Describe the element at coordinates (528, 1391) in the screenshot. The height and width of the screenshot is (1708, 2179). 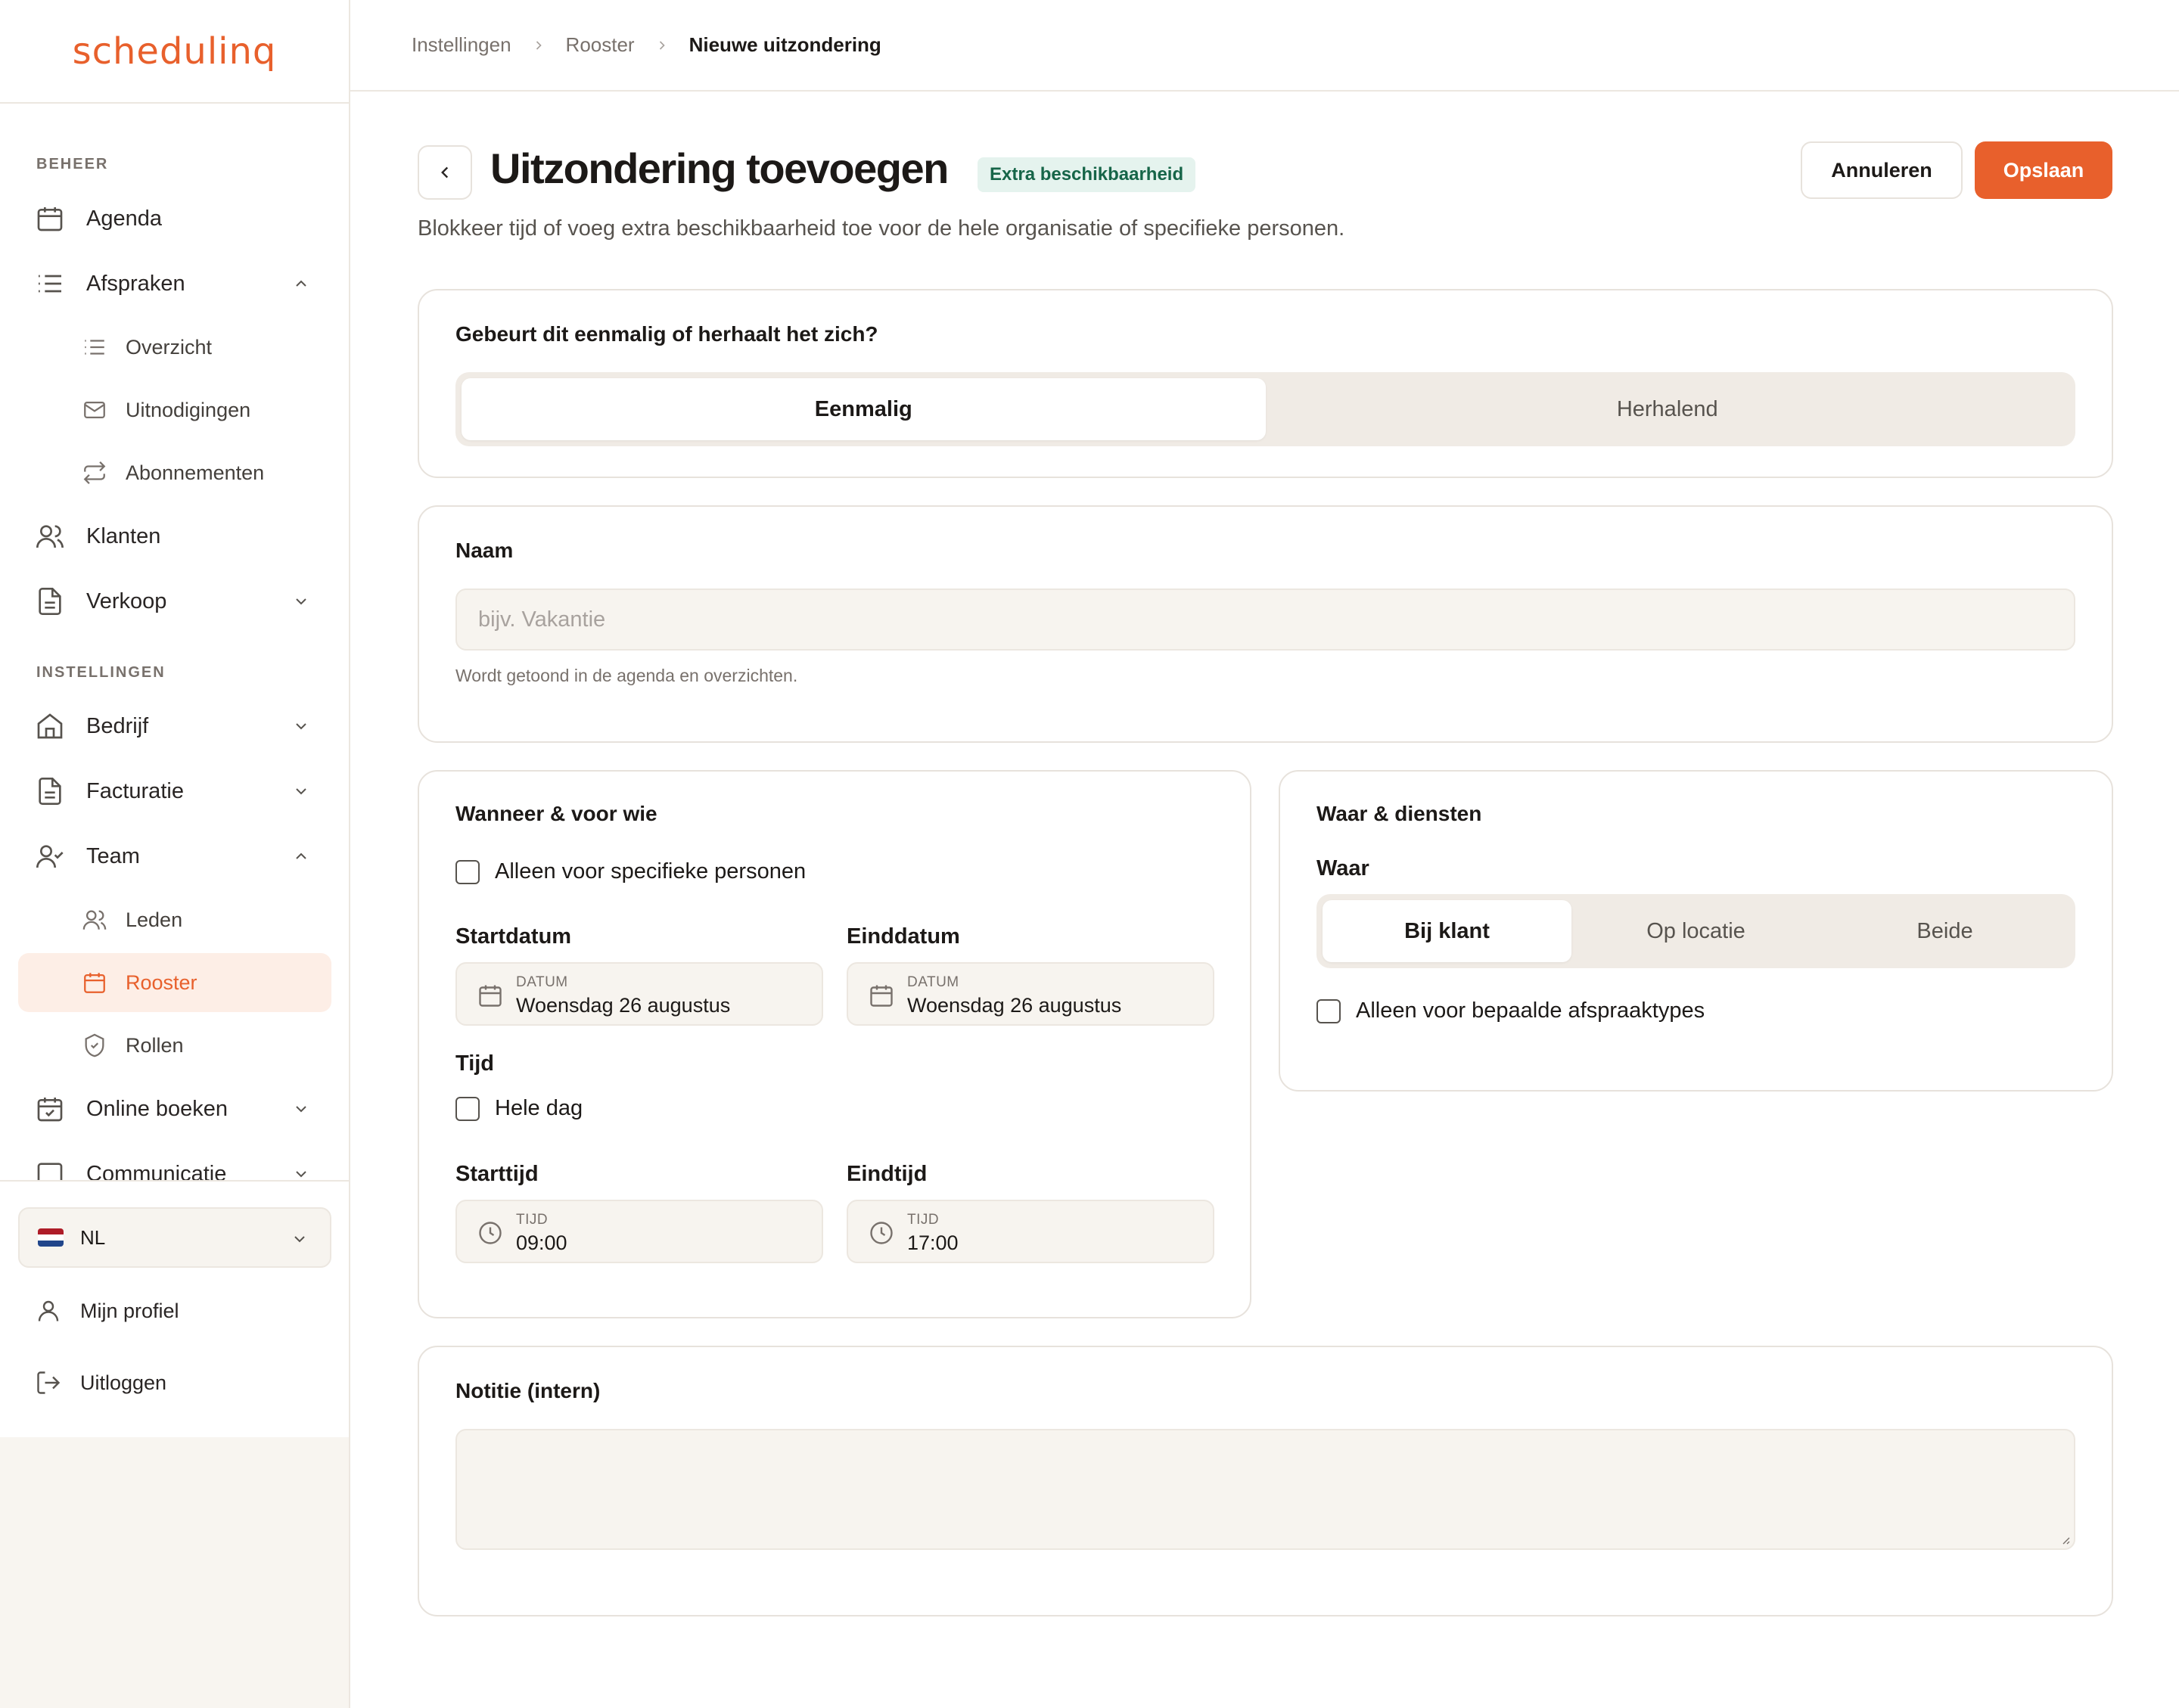
I see `note-label: Notitie (intern)` at that location.